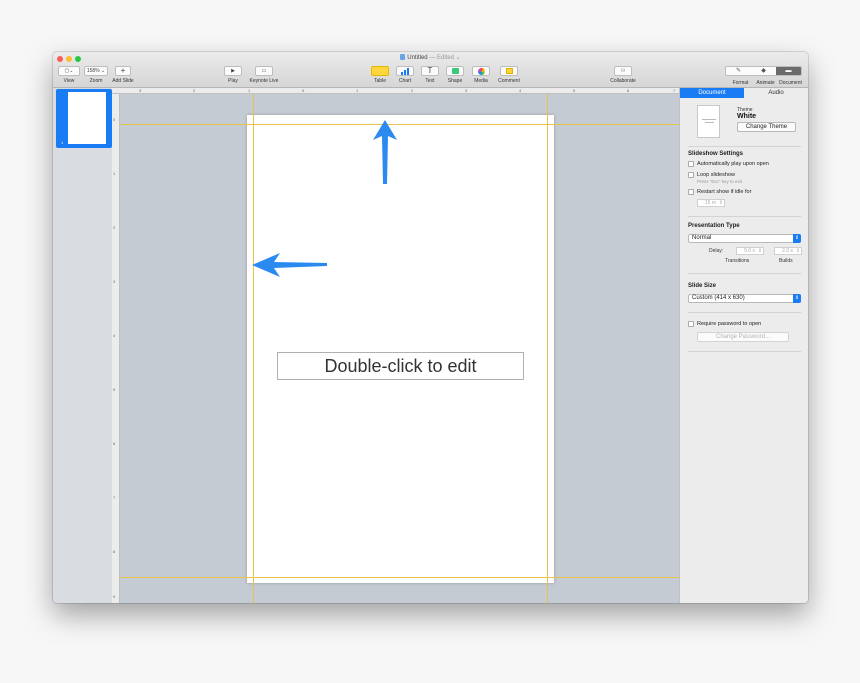 The width and height of the screenshot is (860, 683). What do you see at coordinates (765, 83) in the screenshot?
I see `animate-button: Animate` at bounding box center [765, 83].